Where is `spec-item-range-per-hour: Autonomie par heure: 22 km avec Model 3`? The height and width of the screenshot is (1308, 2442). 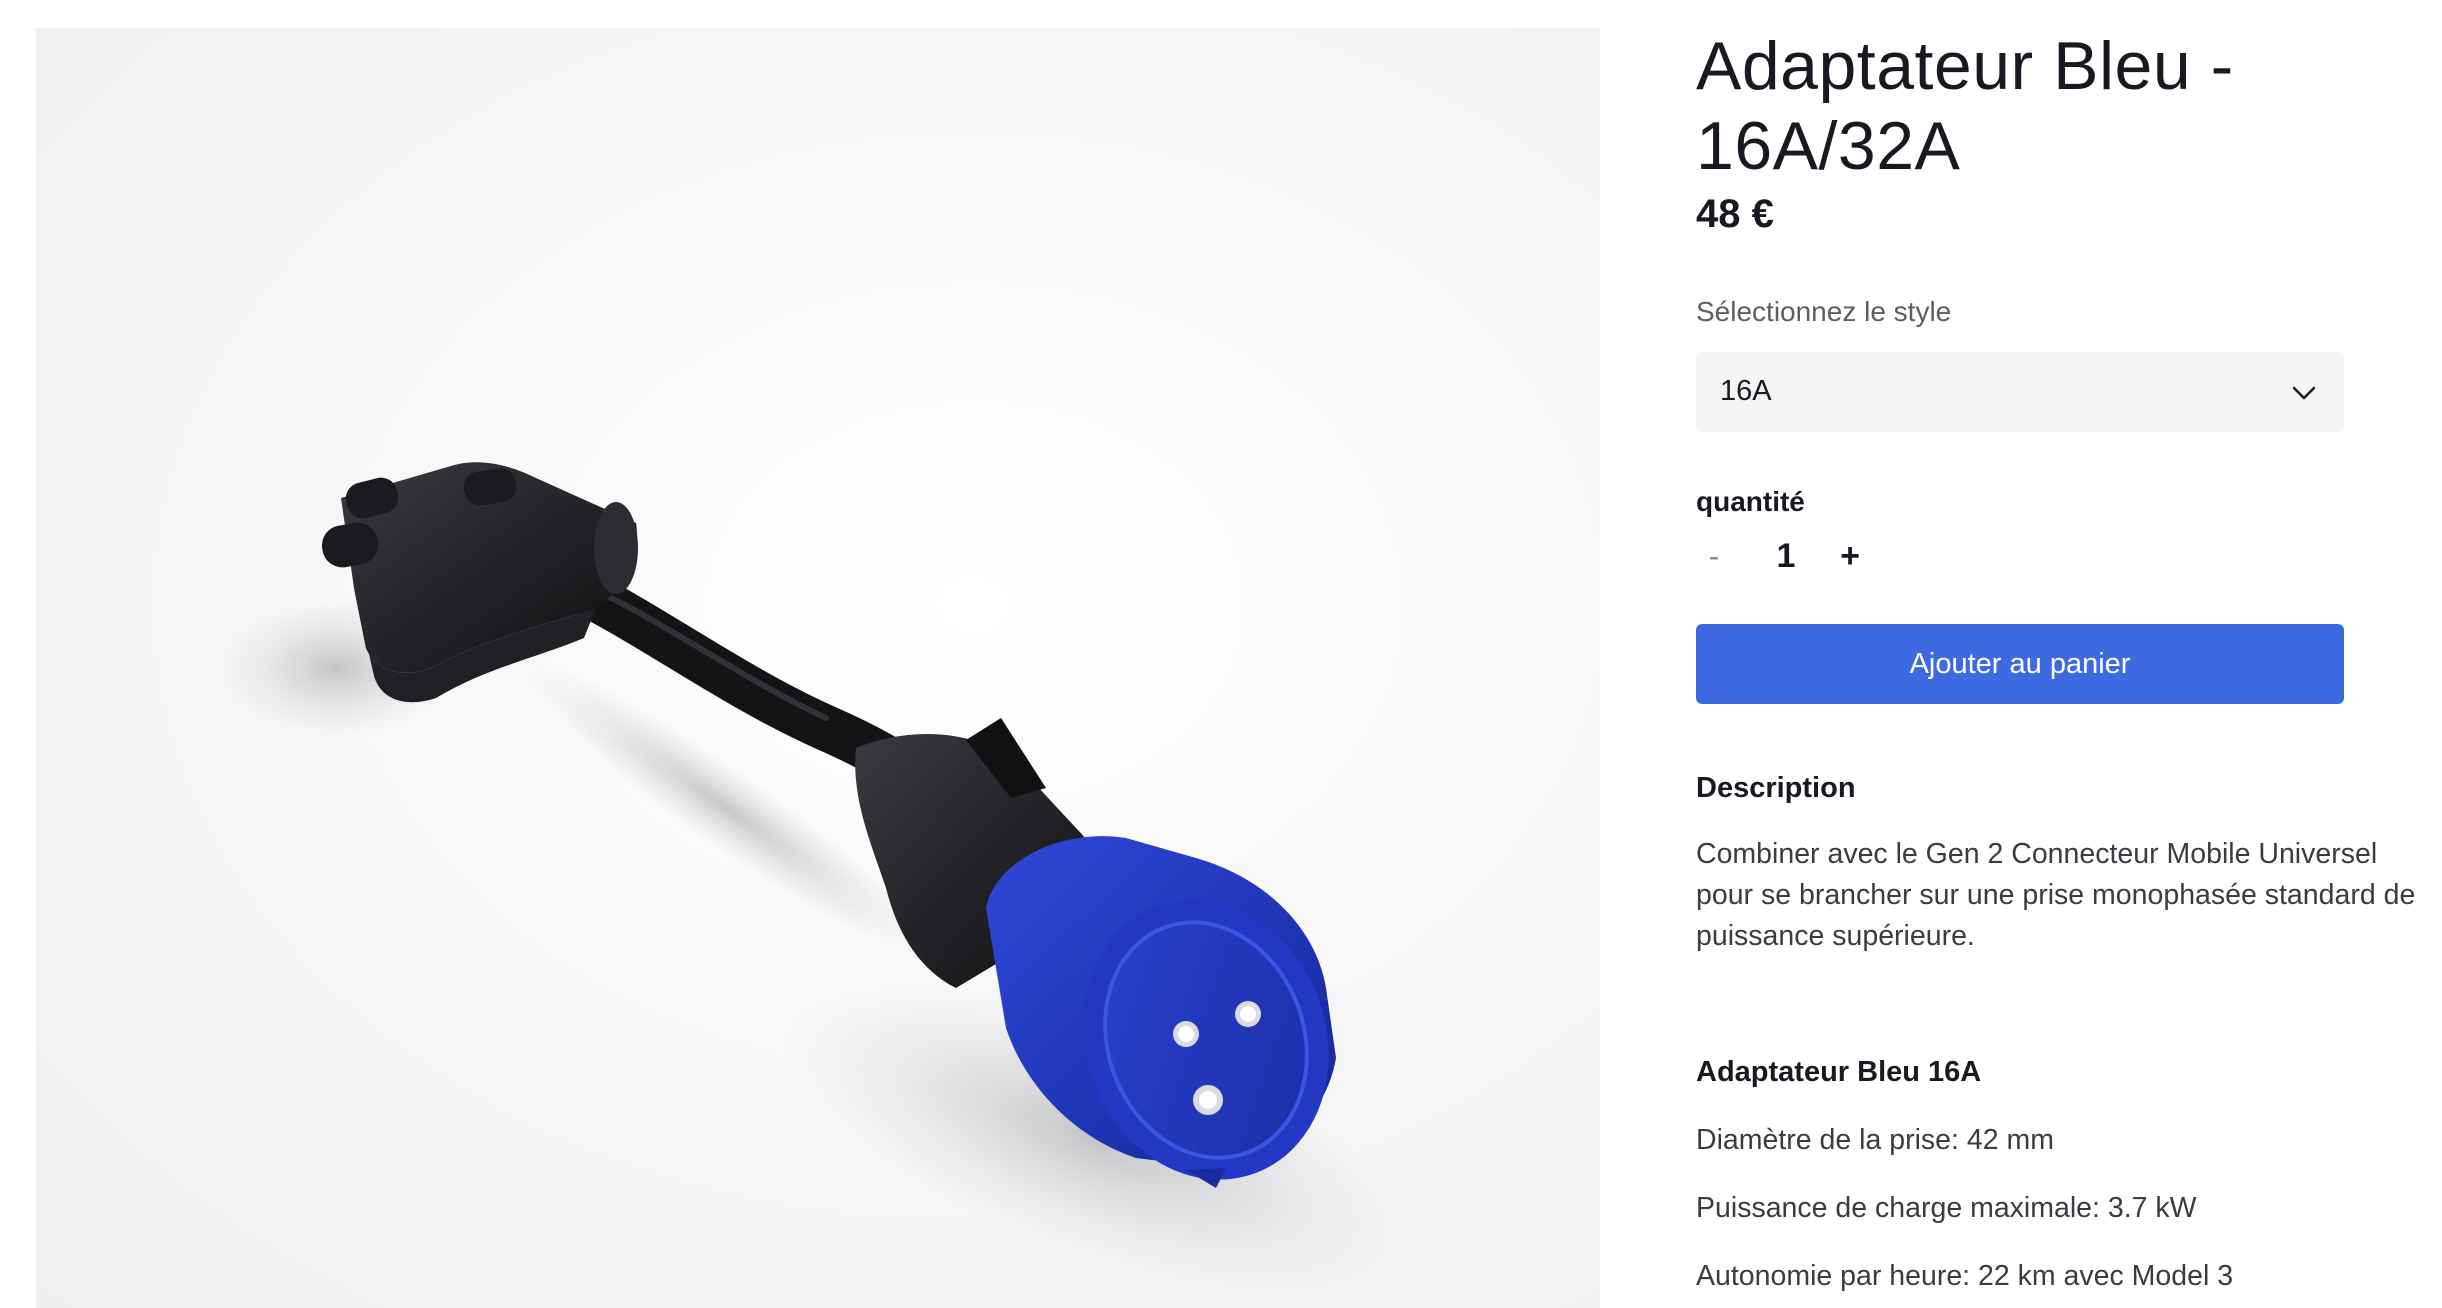
spec-item-range-per-hour: Autonomie par heure: 22 km avec Model 3 is located at coordinates (1965, 1276).